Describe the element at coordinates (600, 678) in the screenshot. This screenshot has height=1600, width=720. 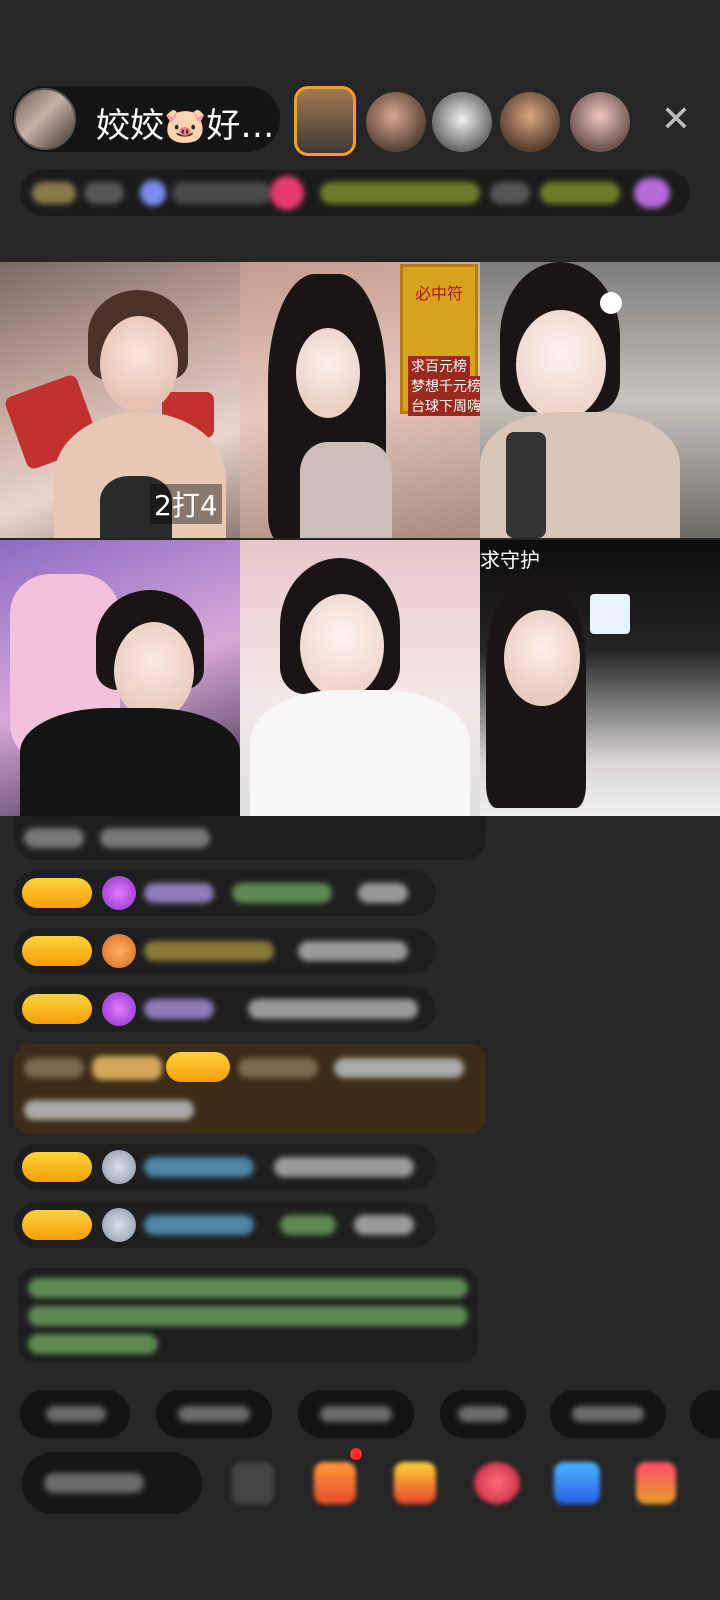
I see `video-tile-6: 求守护` at that location.